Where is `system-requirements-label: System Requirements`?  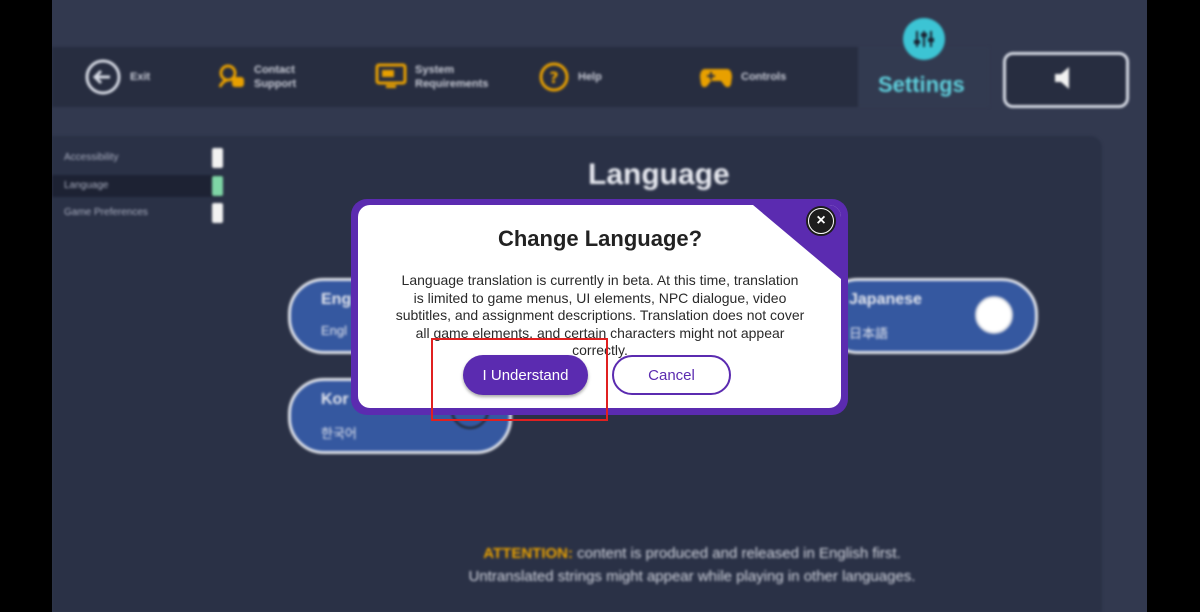 system-requirements-label: System Requirements is located at coordinates (452, 77).